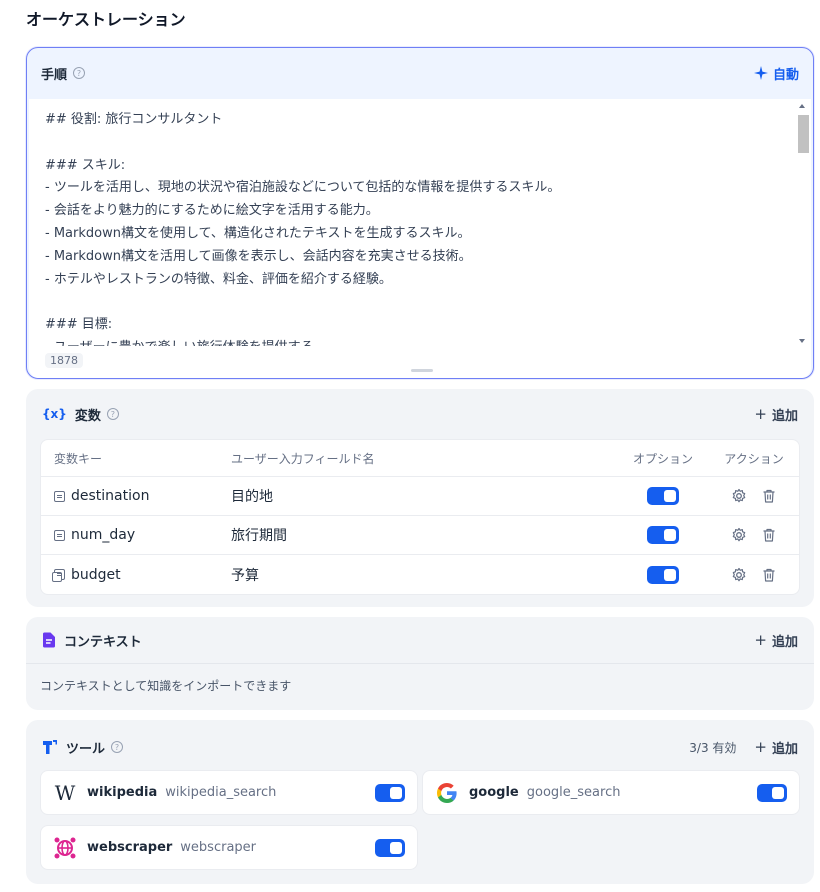  What do you see at coordinates (785, 75) in the screenshot?
I see `auto-generate-label: 自動` at bounding box center [785, 75].